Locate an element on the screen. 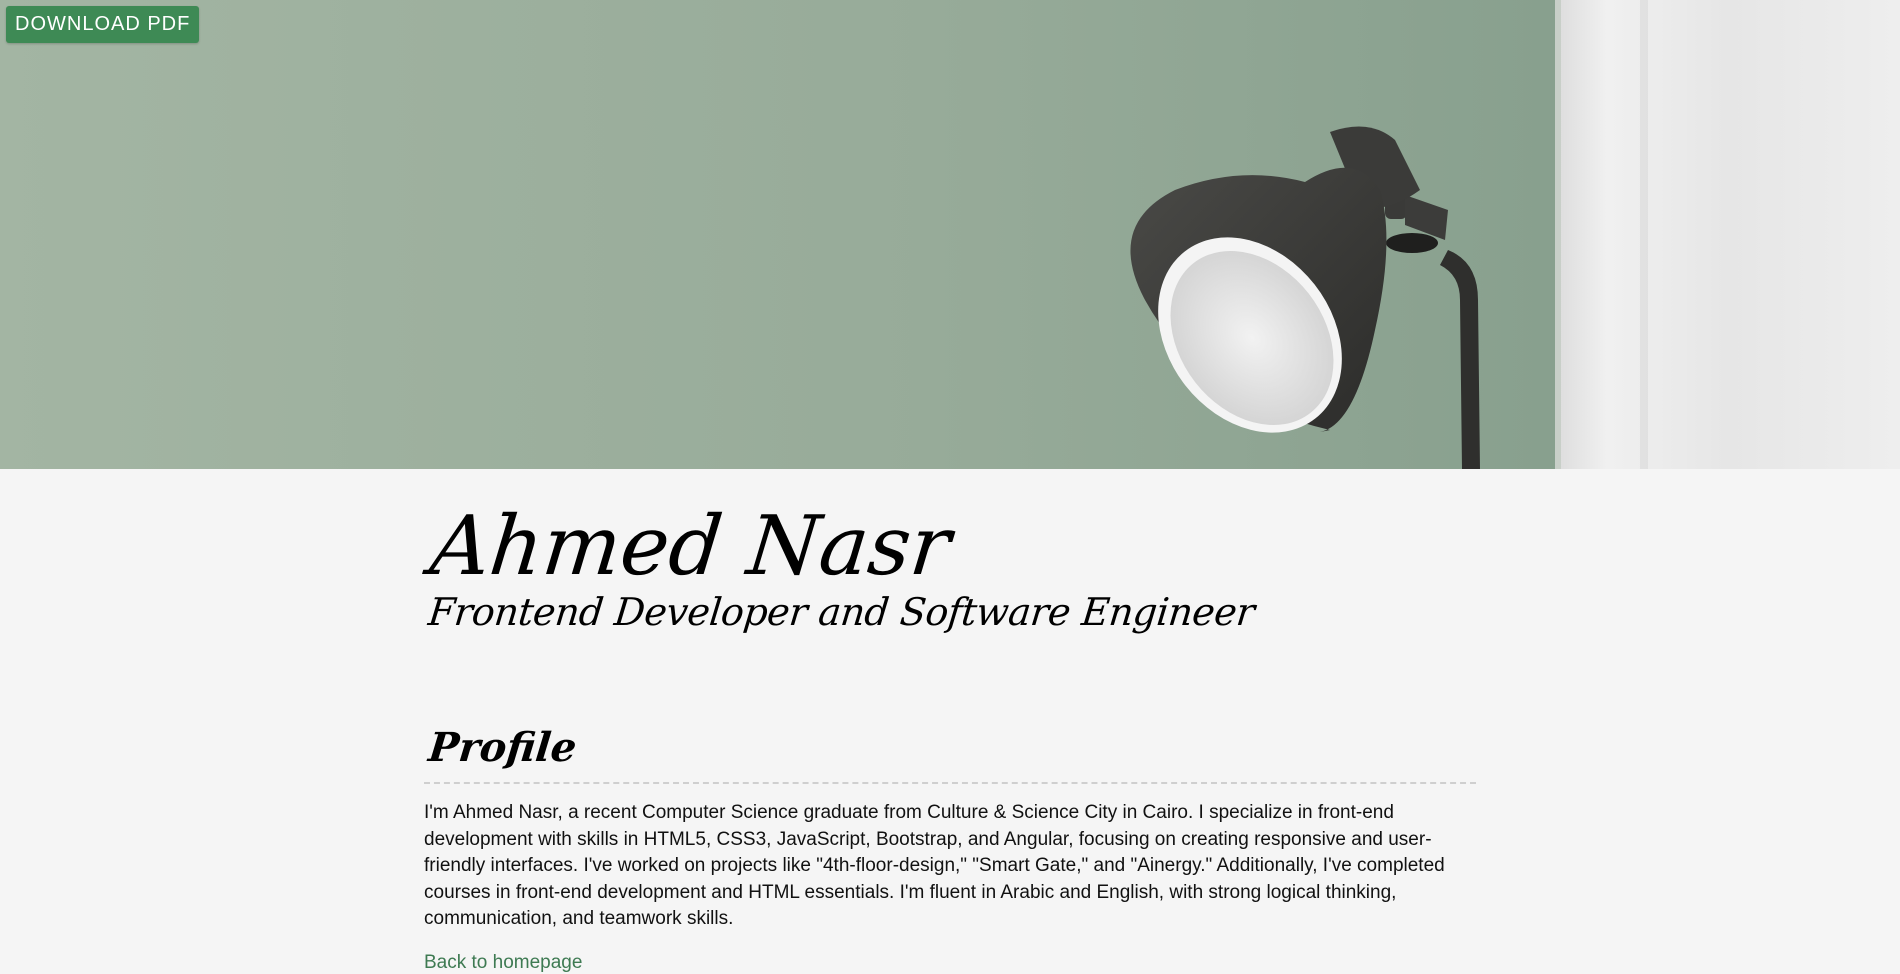 The image size is (1900, 974). section-heading-profile: Profile is located at coordinates (502, 747).